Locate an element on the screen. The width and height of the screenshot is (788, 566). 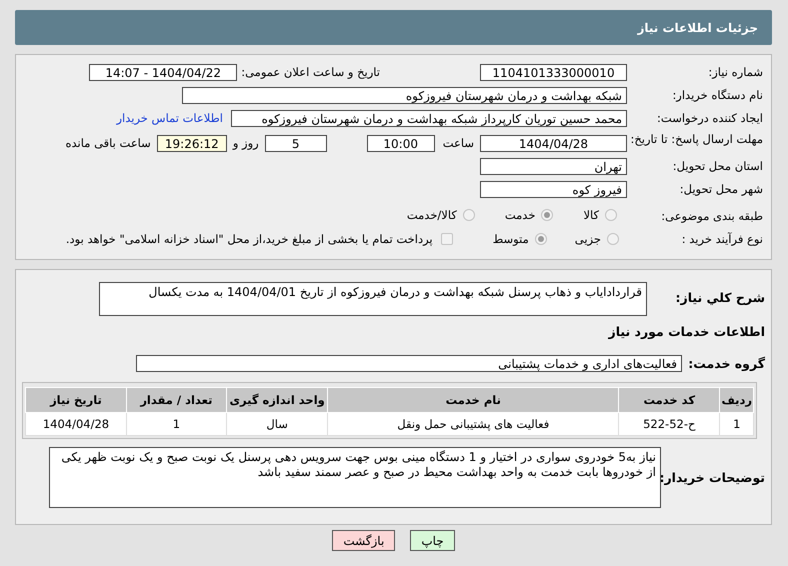
field-label: شهر محل تحویل: is located at coordinates (721, 189).